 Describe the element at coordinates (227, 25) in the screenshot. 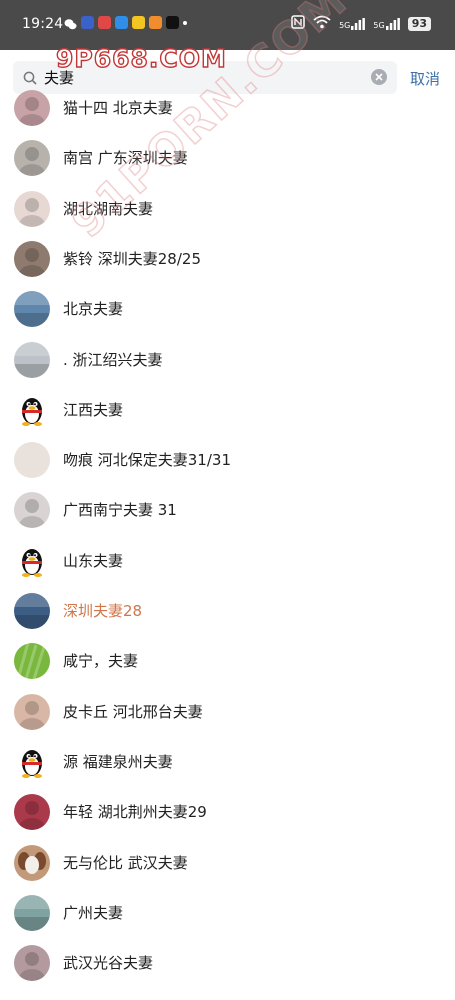

I see `status-bar: 19:24 5G 5G 93` at that location.